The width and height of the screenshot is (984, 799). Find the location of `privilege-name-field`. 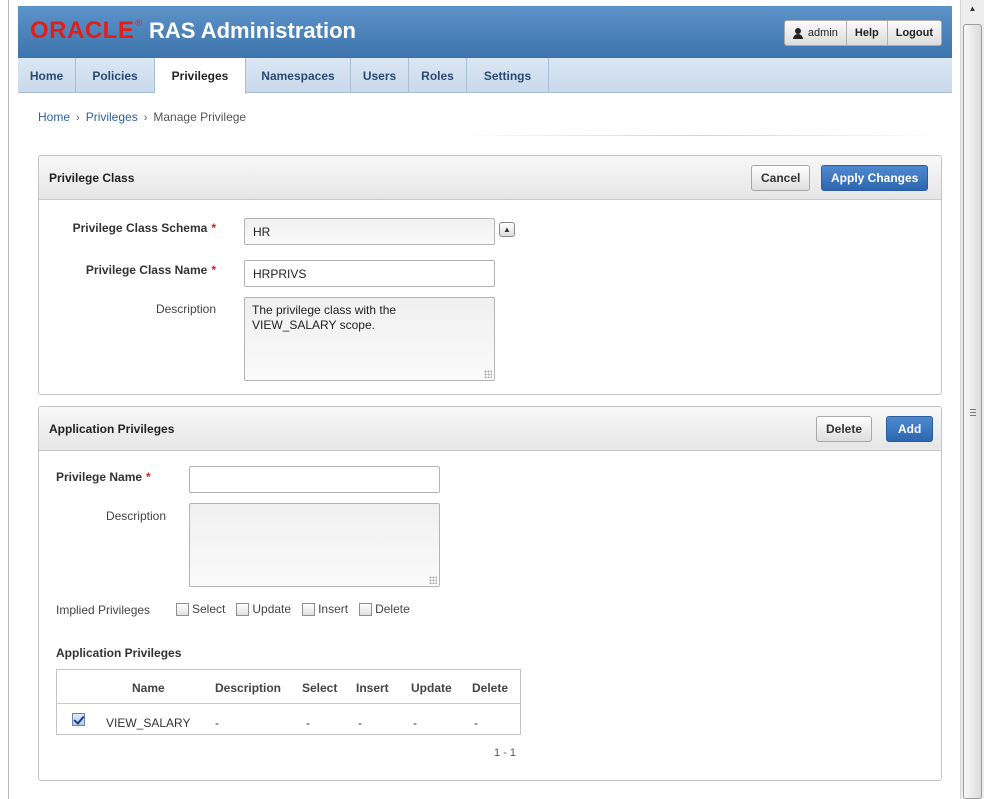

privilege-name-field is located at coordinates (314, 479).